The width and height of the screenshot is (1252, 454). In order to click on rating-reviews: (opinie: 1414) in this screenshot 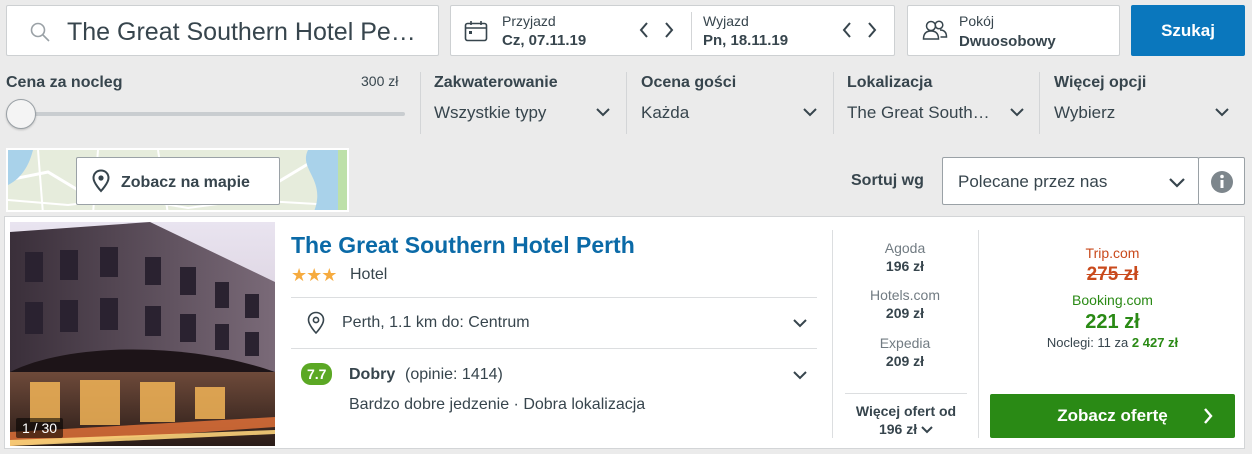, I will do `click(454, 375)`.